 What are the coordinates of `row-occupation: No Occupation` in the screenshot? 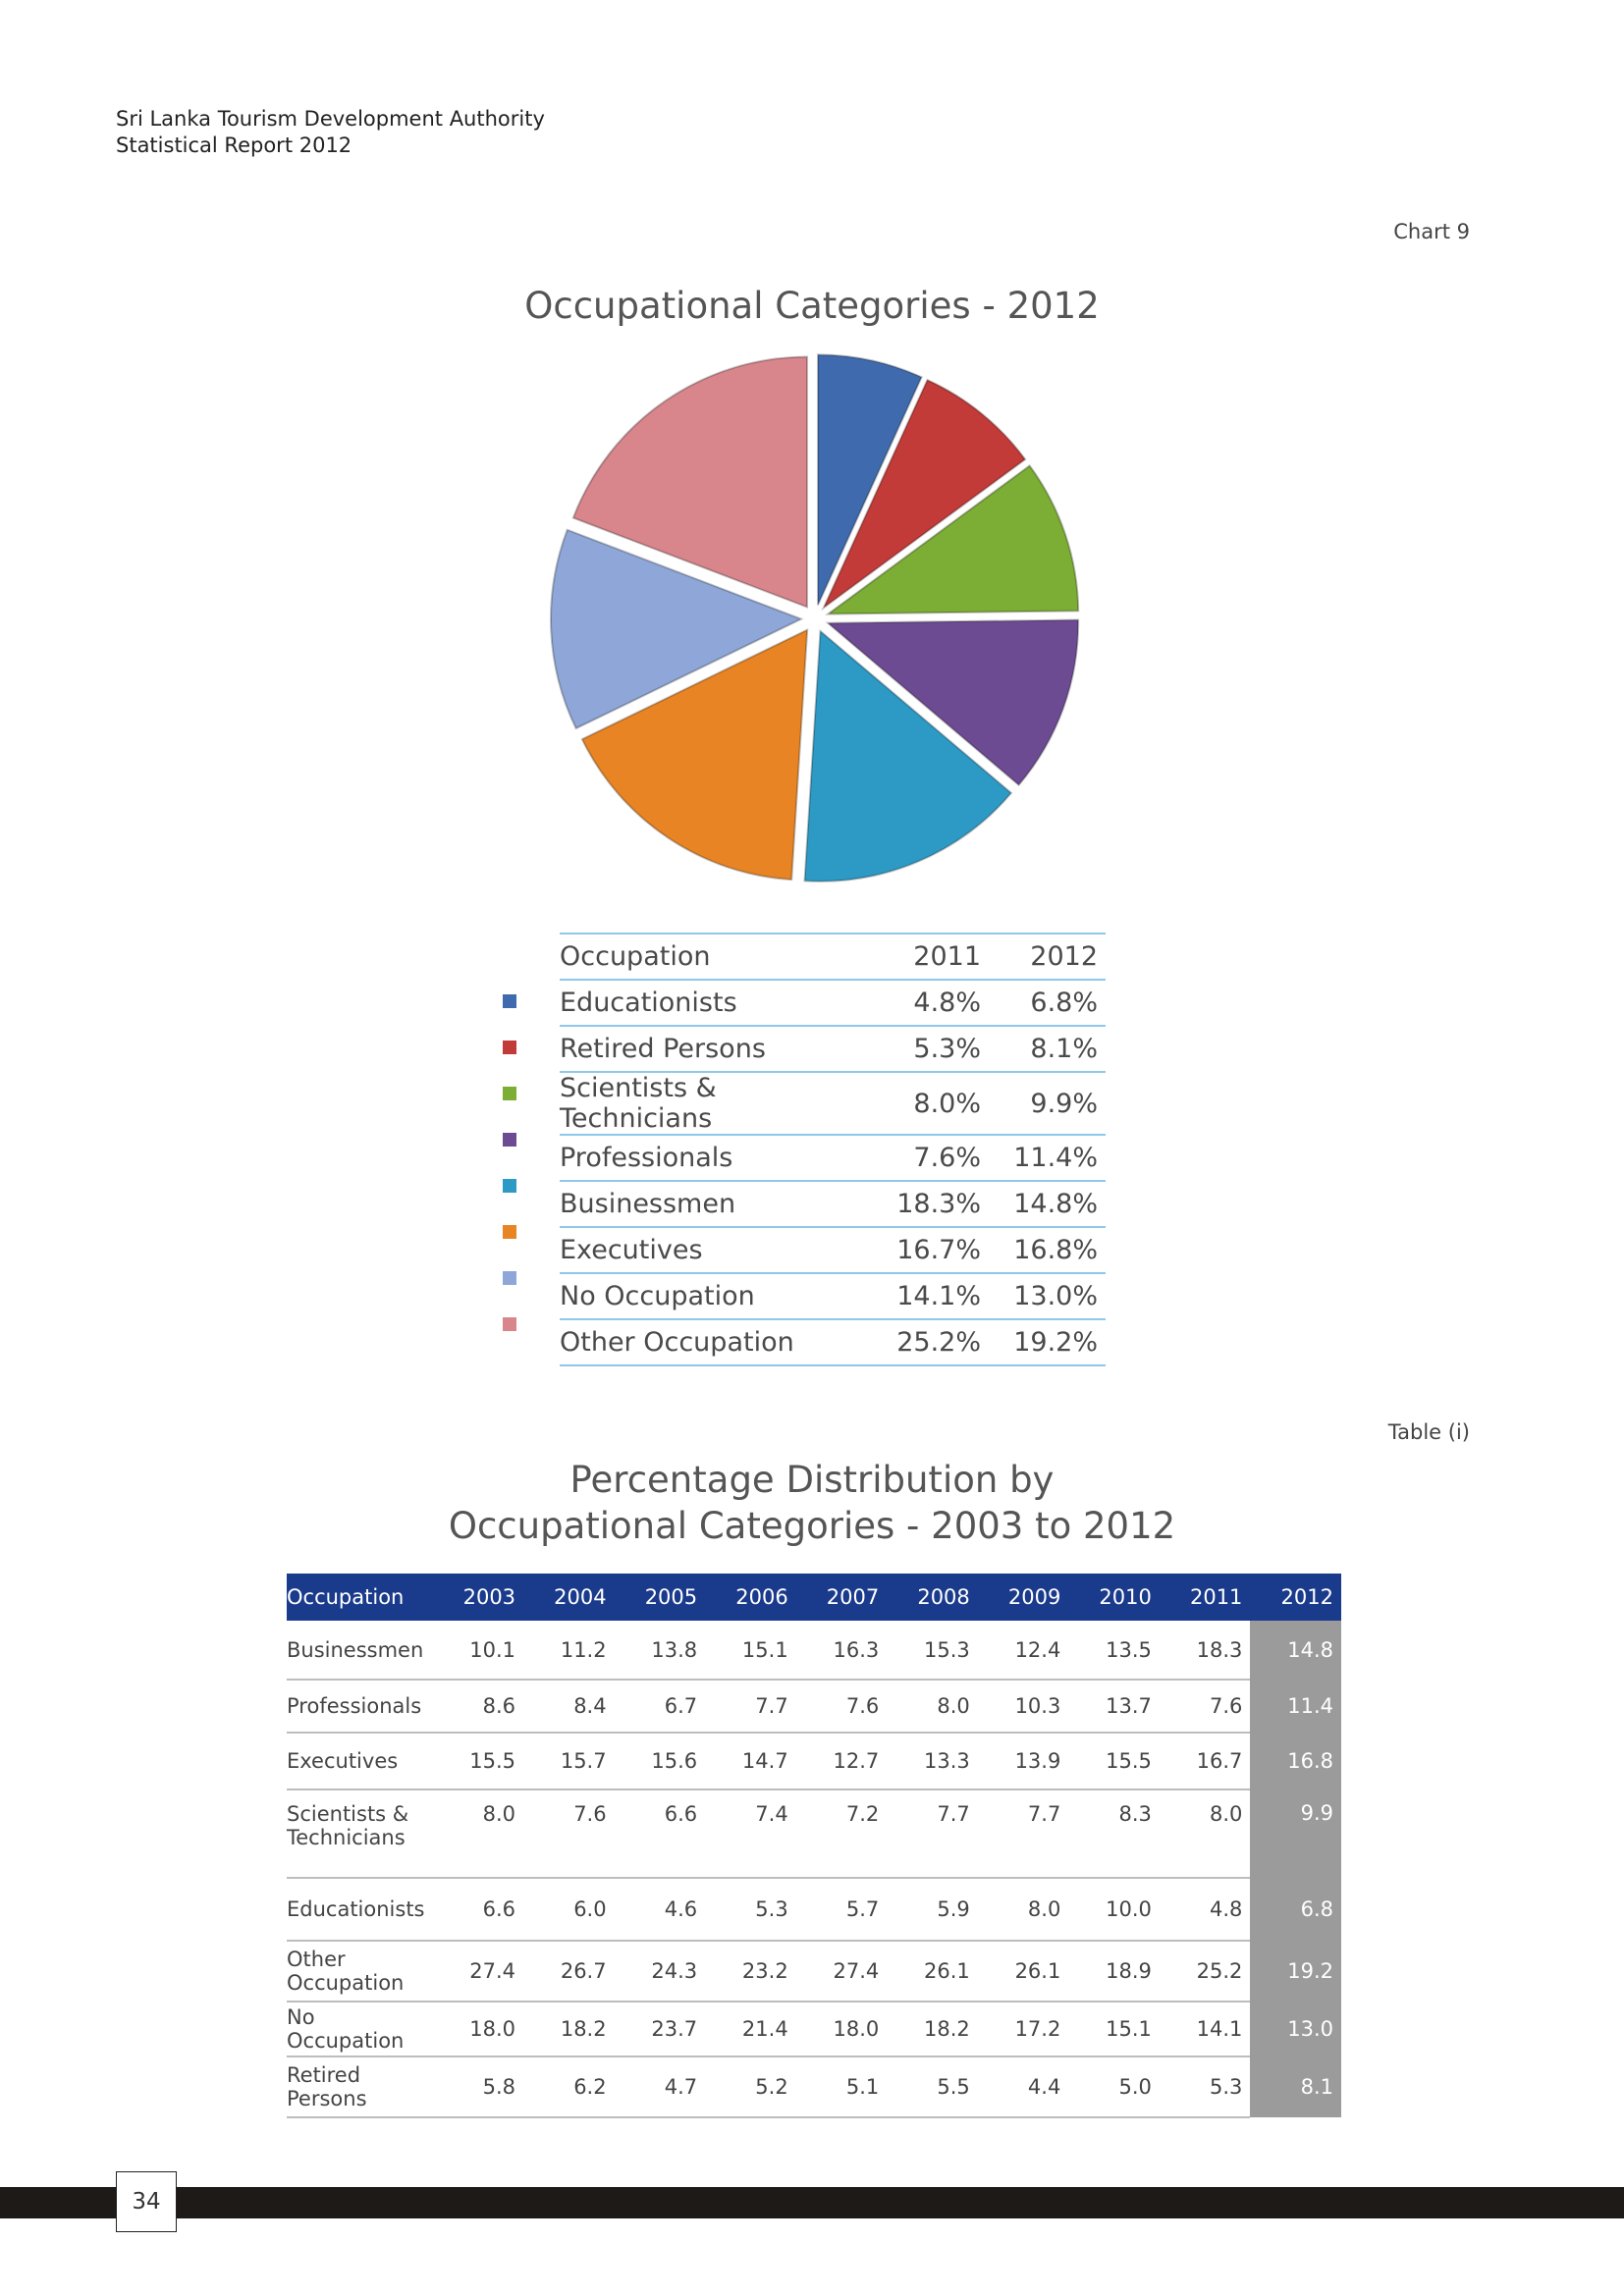 It's located at (360, 2030).